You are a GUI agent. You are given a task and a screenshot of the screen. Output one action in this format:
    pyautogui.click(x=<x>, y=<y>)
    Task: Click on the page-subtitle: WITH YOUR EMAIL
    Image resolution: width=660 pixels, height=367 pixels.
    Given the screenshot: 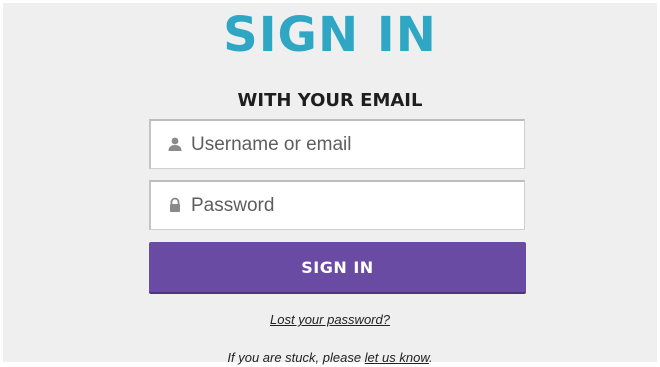 What is the action you would take?
    pyautogui.click(x=330, y=100)
    